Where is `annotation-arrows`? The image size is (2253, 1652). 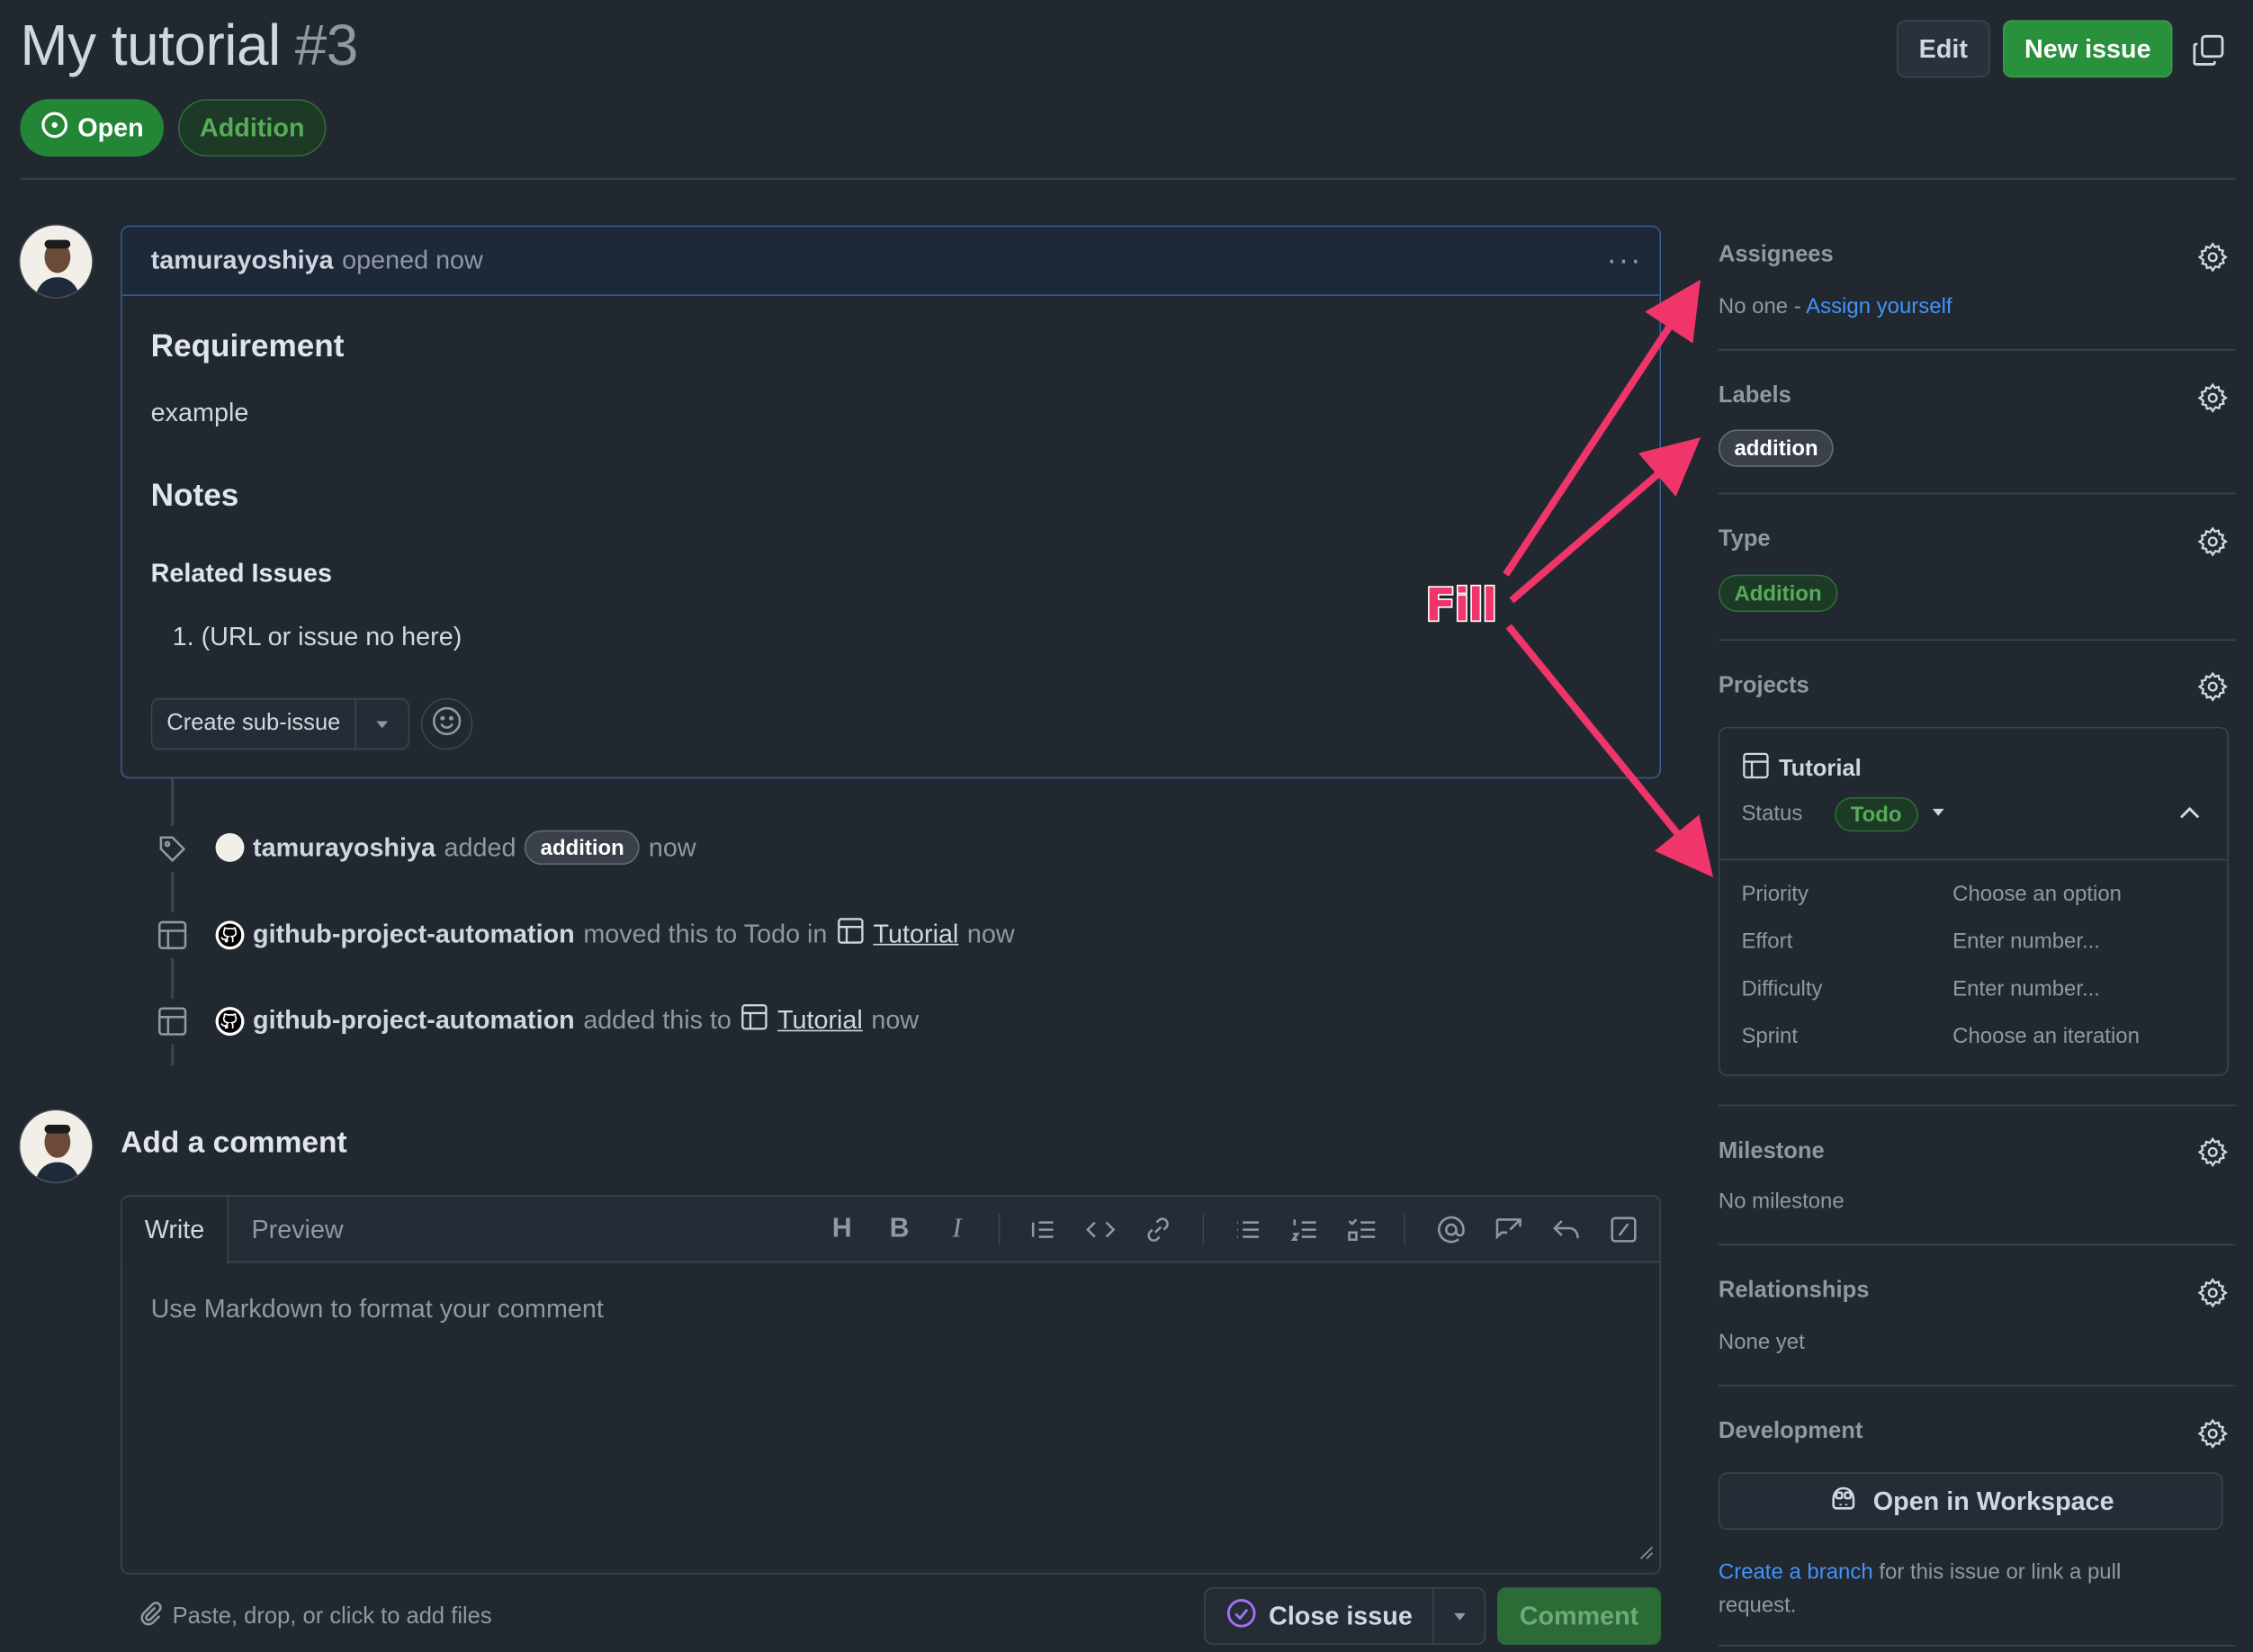
annotation-arrows is located at coordinates (1609, 578).